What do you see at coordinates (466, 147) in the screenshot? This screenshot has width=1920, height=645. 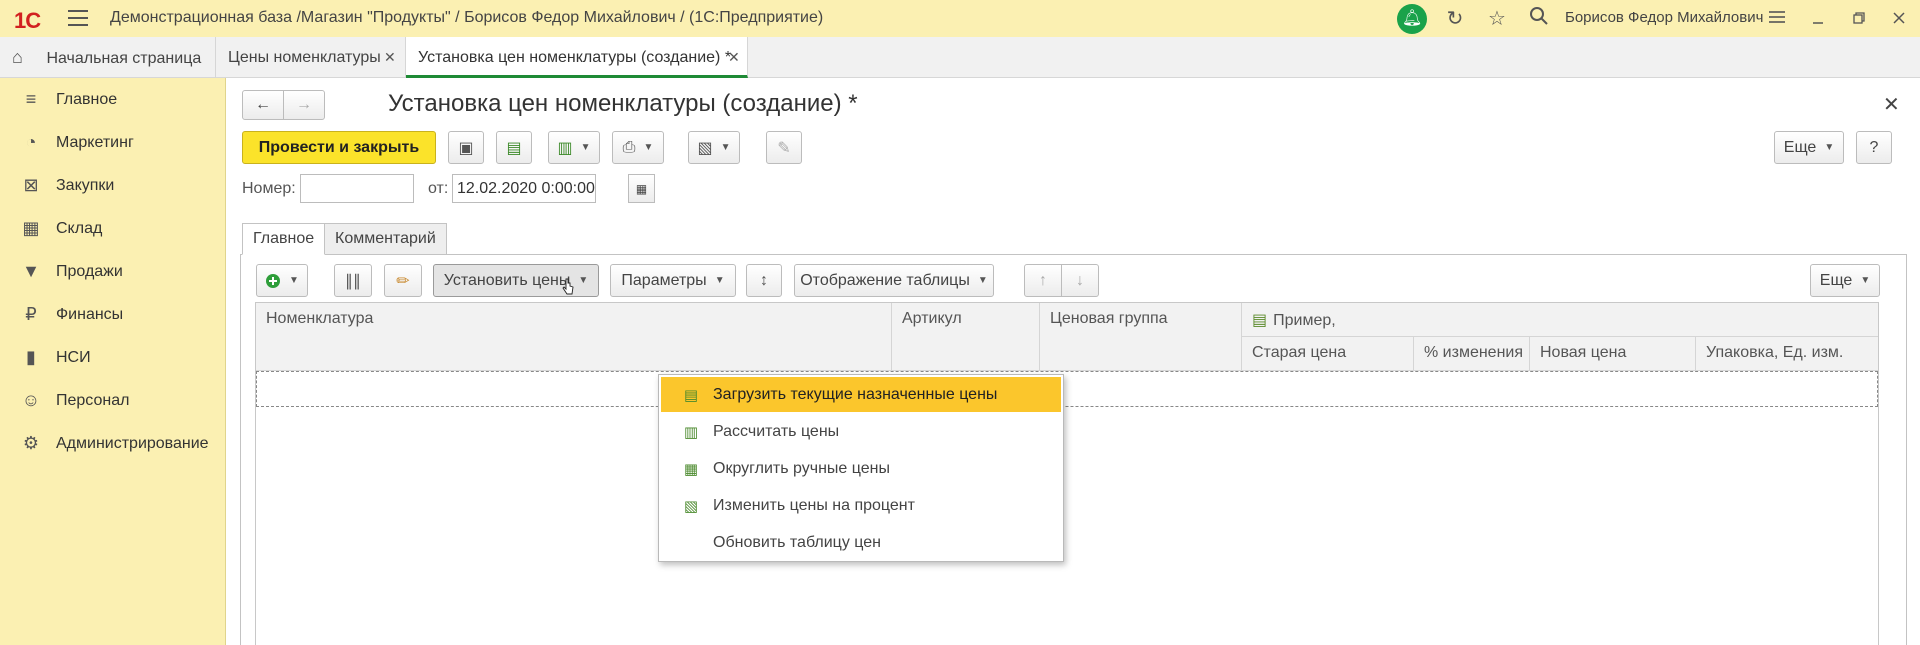 I see `save-button: ▣` at bounding box center [466, 147].